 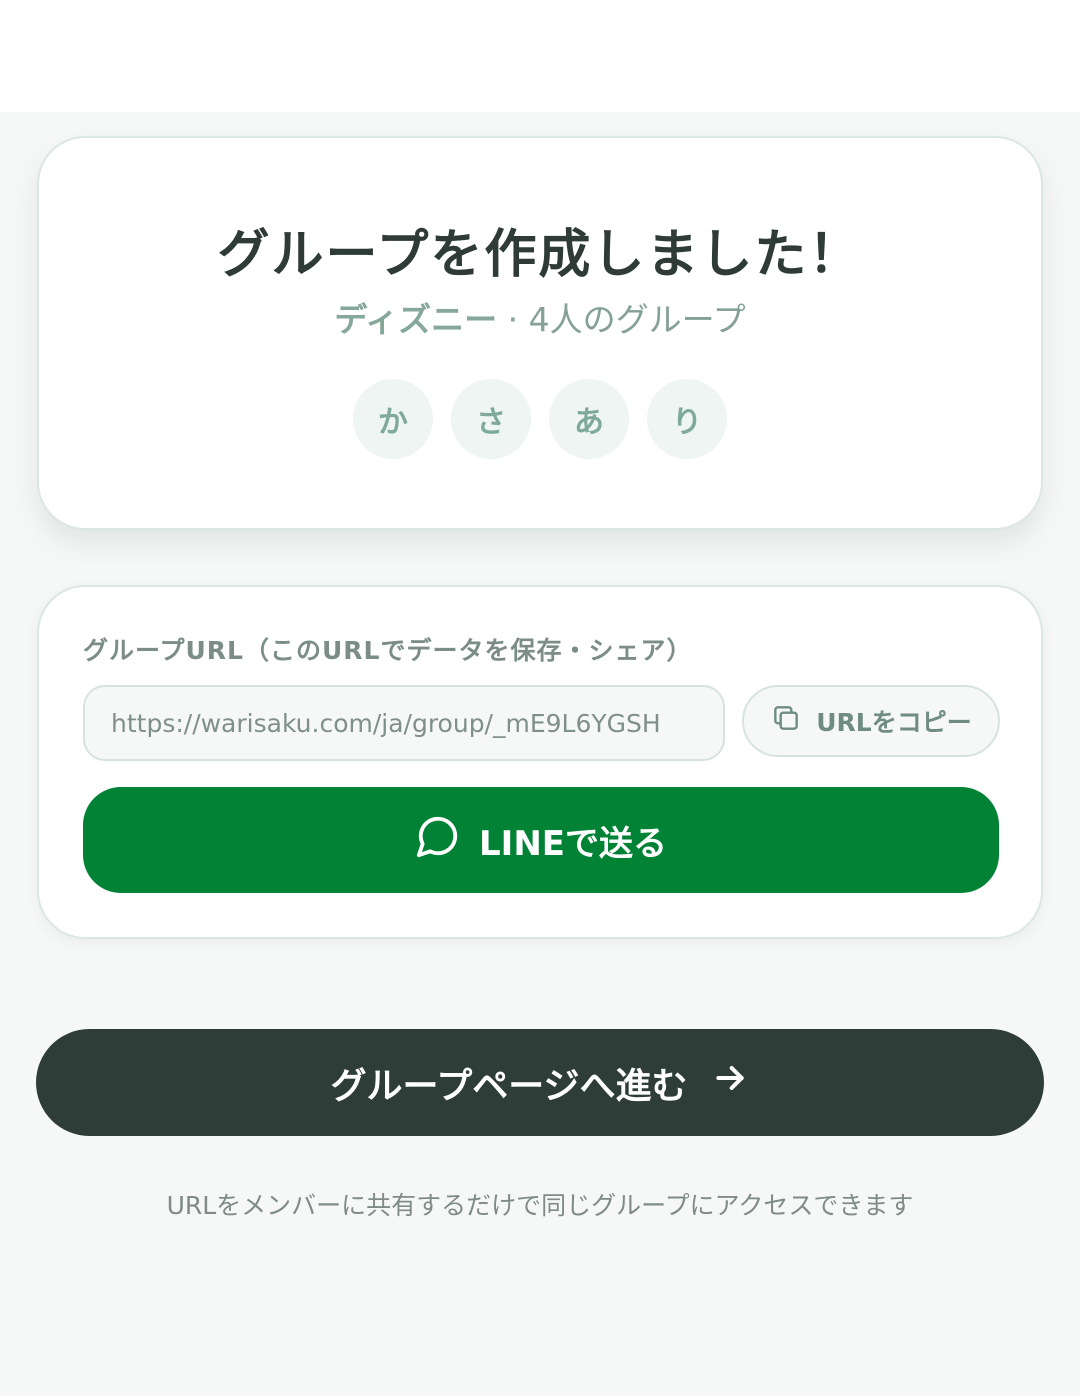 What do you see at coordinates (540, 1205) in the screenshot?
I see `share-hint: URLをメンバーに共有するだけで同じグループにアクセスできます` at bounding box center [540, 1205].